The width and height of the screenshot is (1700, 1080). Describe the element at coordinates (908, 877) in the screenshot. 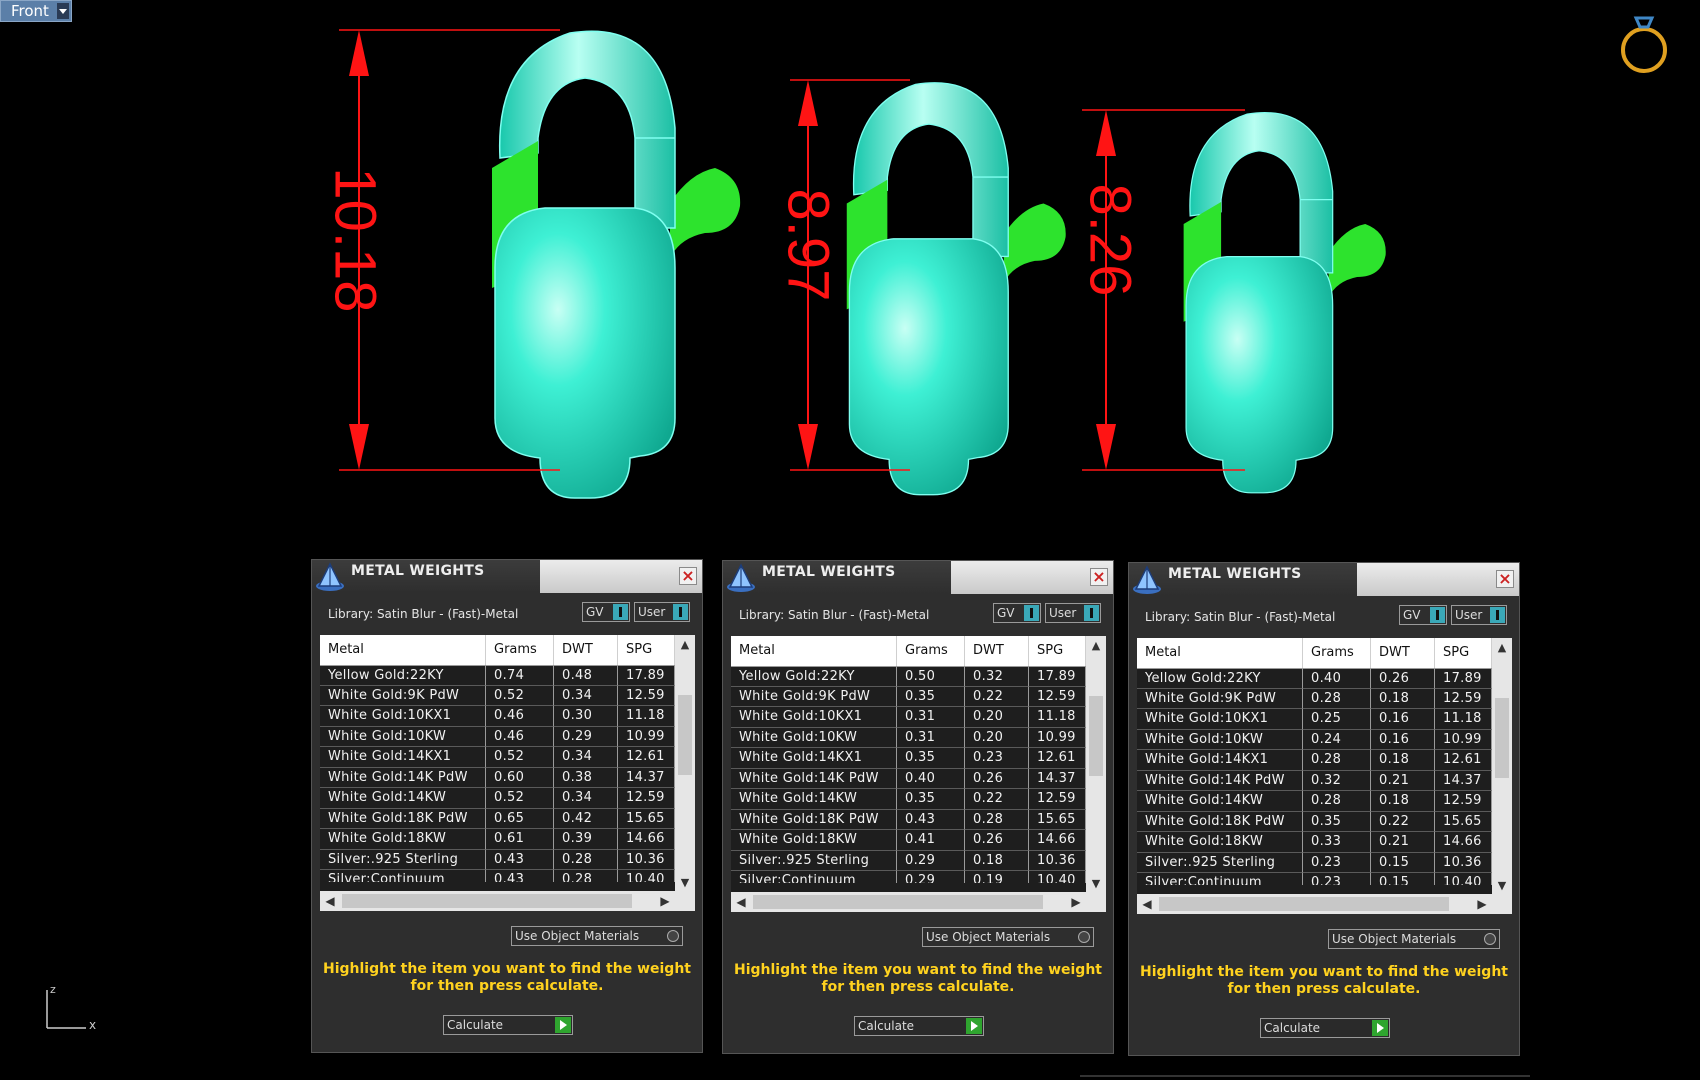

I see `table-row: Silver:Continuum 0.29 0.19 10.40` at that location.